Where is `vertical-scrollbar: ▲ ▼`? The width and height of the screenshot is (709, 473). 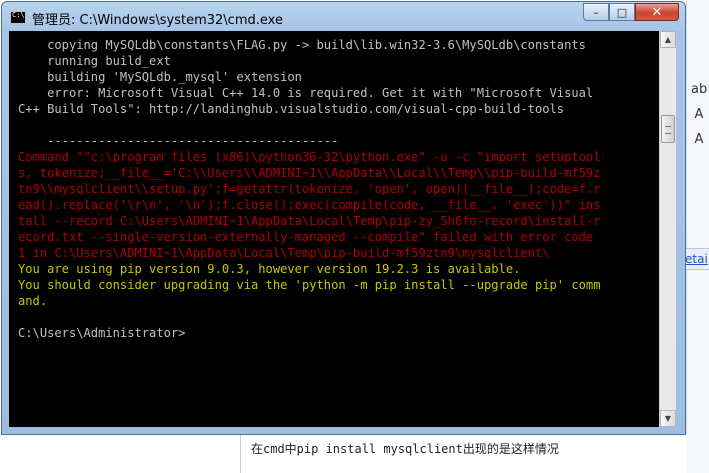 vertical-scrollbar: ▲ ▼ is located at coordinates (667, 229).